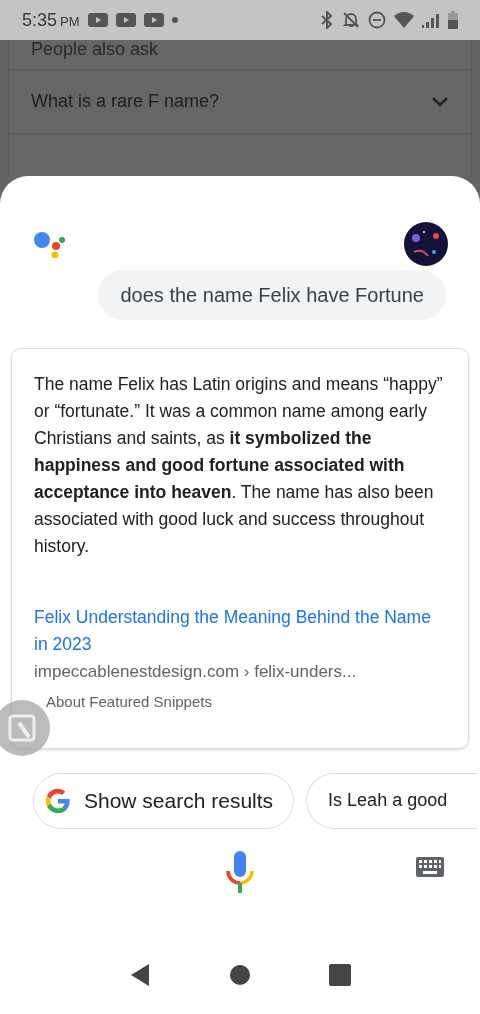 The image size is (480, 1014). What do you see at coordinates (140, 975) in the screenshot?
I see `back-icon` at bounding box center [140, 975].